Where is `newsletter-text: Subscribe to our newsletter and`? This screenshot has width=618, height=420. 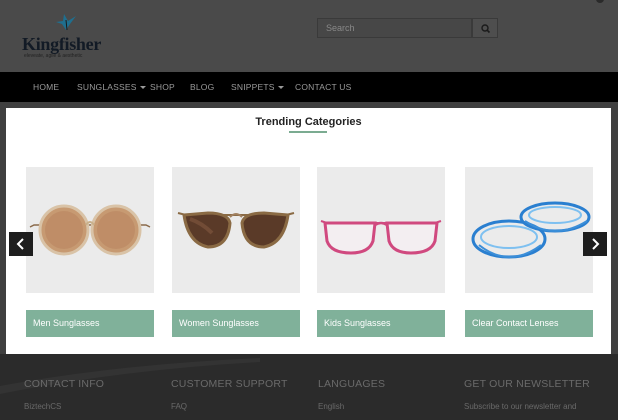
newsletter-text: Subscribe to our newsletter and is located at coordinates (520, 406).